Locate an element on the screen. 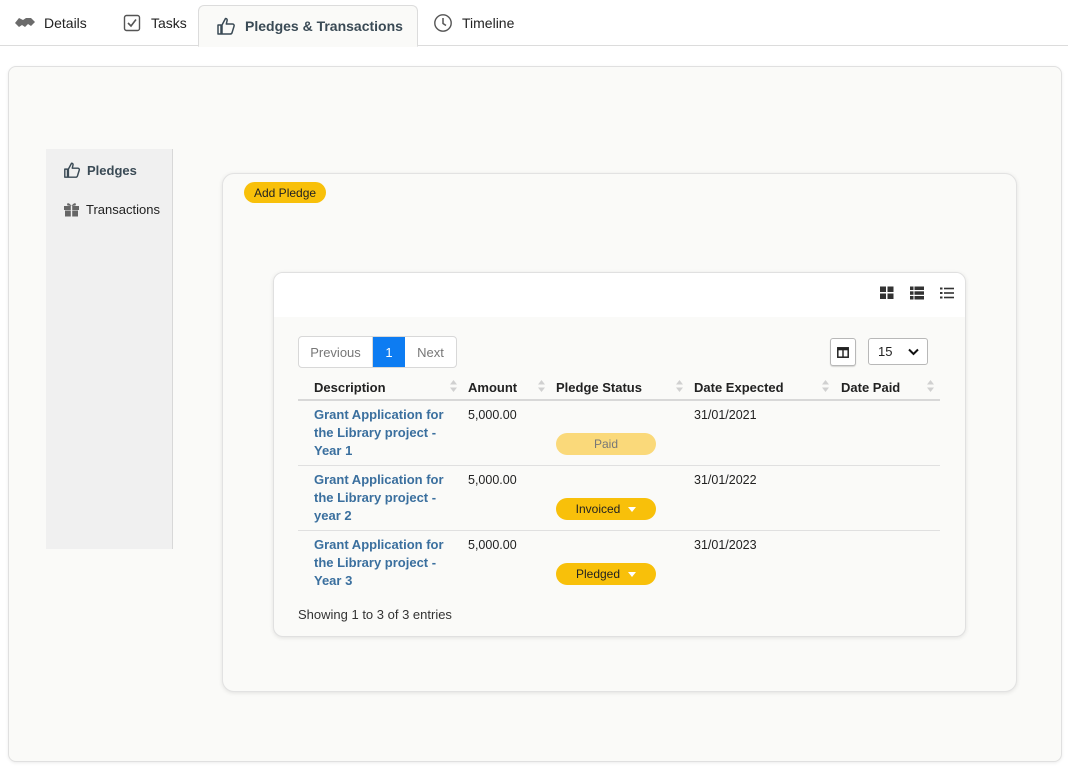 Image resolution: width=1068 pixels, height=768 pixels. add-pledge-button: Add Pledge is located at coordinates (285, 192).